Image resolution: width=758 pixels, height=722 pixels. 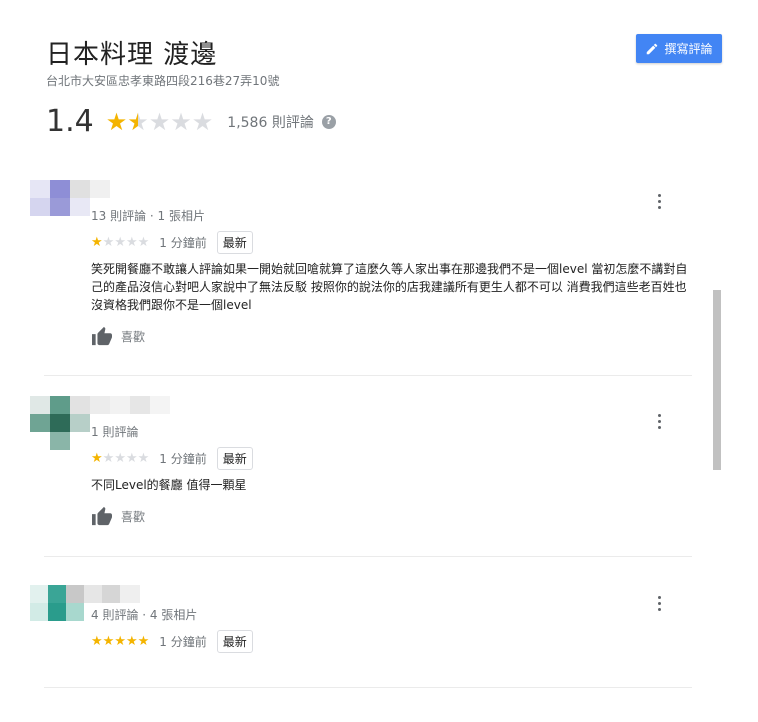 I want to click on write-review-button: 撰寫評論, so click(x=679, y=48).